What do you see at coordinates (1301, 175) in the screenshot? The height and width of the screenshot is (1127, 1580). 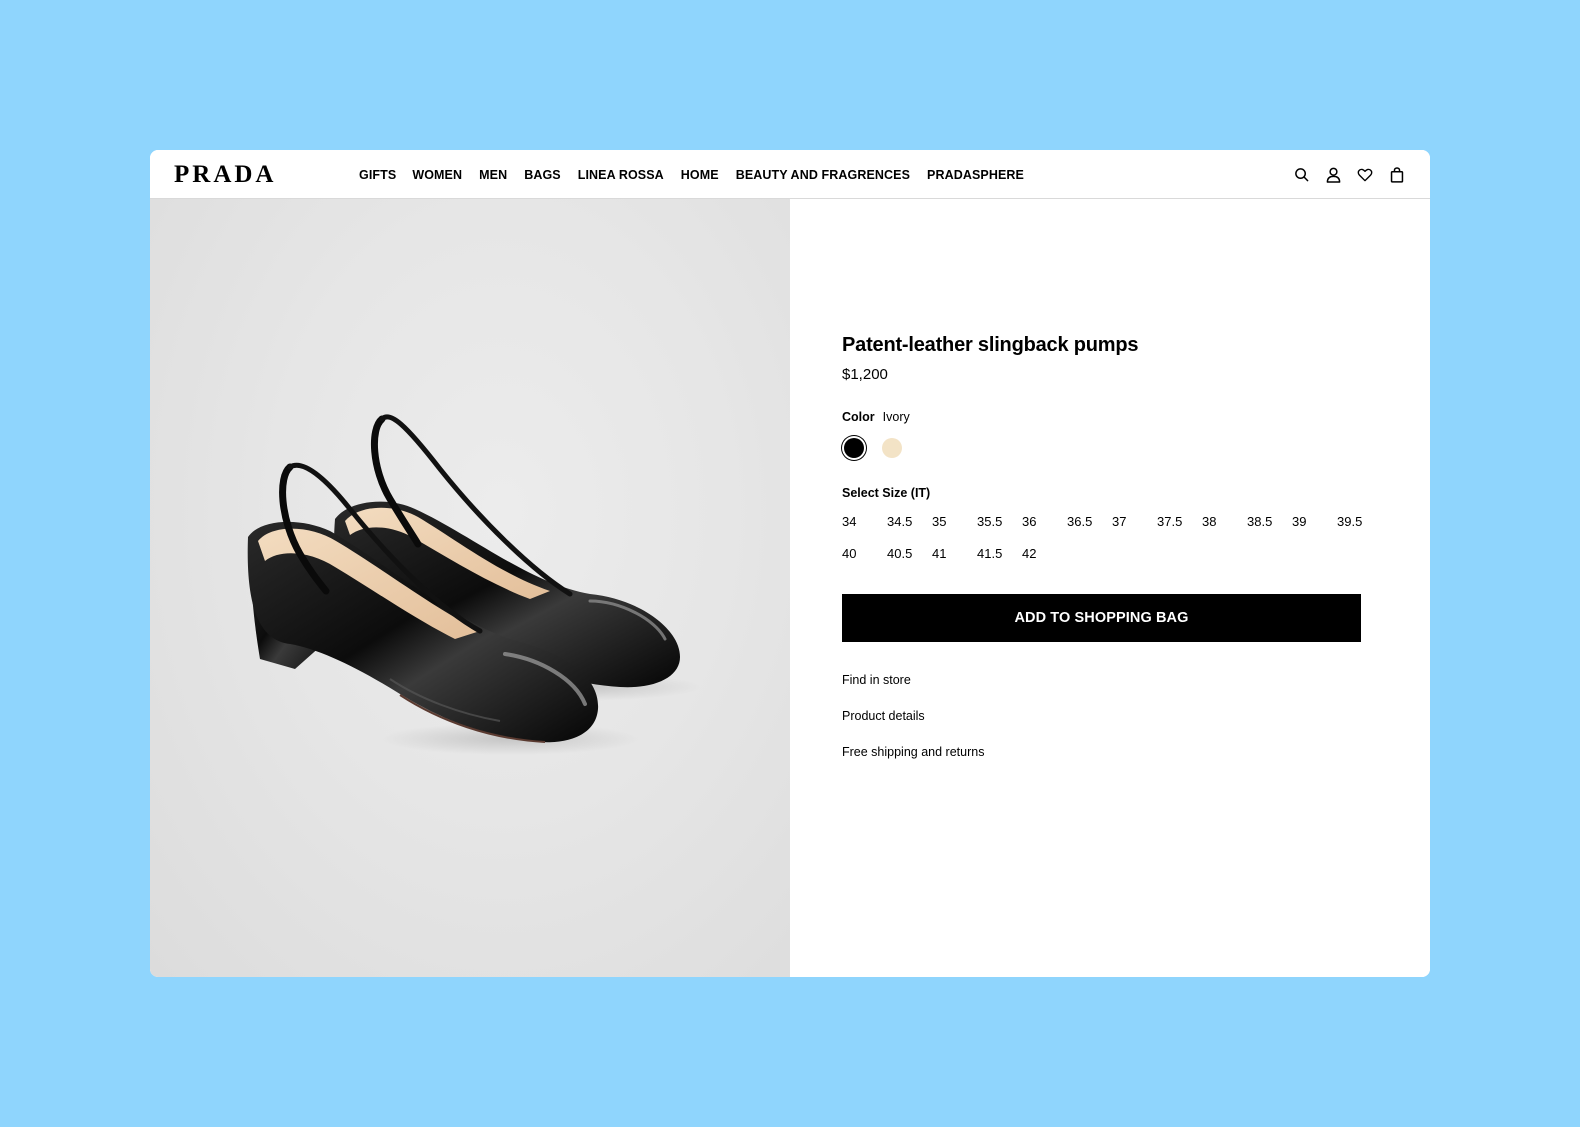 I see `search-icon` at bounding box center [1301, 175].